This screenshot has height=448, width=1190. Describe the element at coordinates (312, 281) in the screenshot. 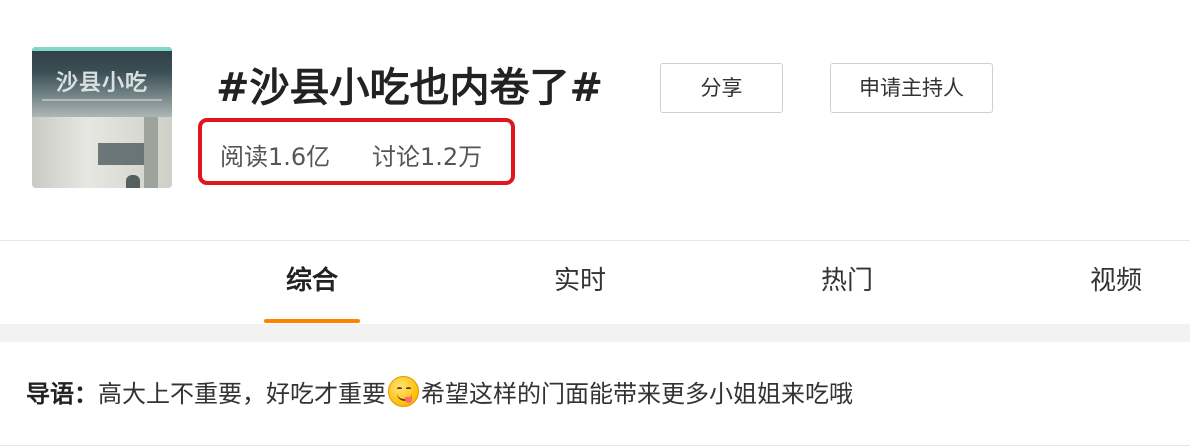

I see `tab-comprehensive: 综合` at that location.